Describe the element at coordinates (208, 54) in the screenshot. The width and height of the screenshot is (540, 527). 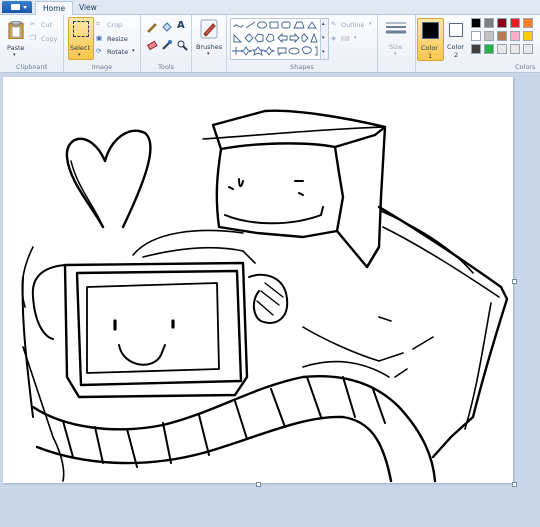
I see `brushes-dropdown-icon: ▾` at that location.